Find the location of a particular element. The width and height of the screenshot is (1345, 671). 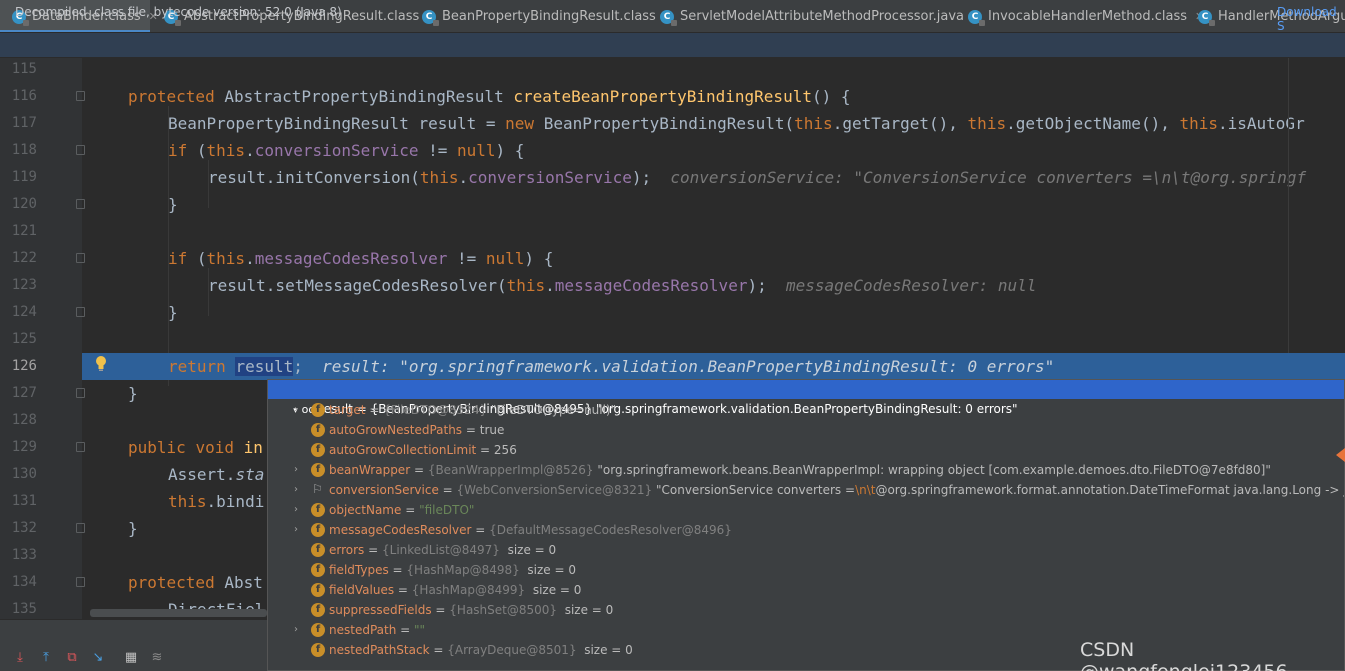

code-line-127: } is located at coordinates (133, 393).